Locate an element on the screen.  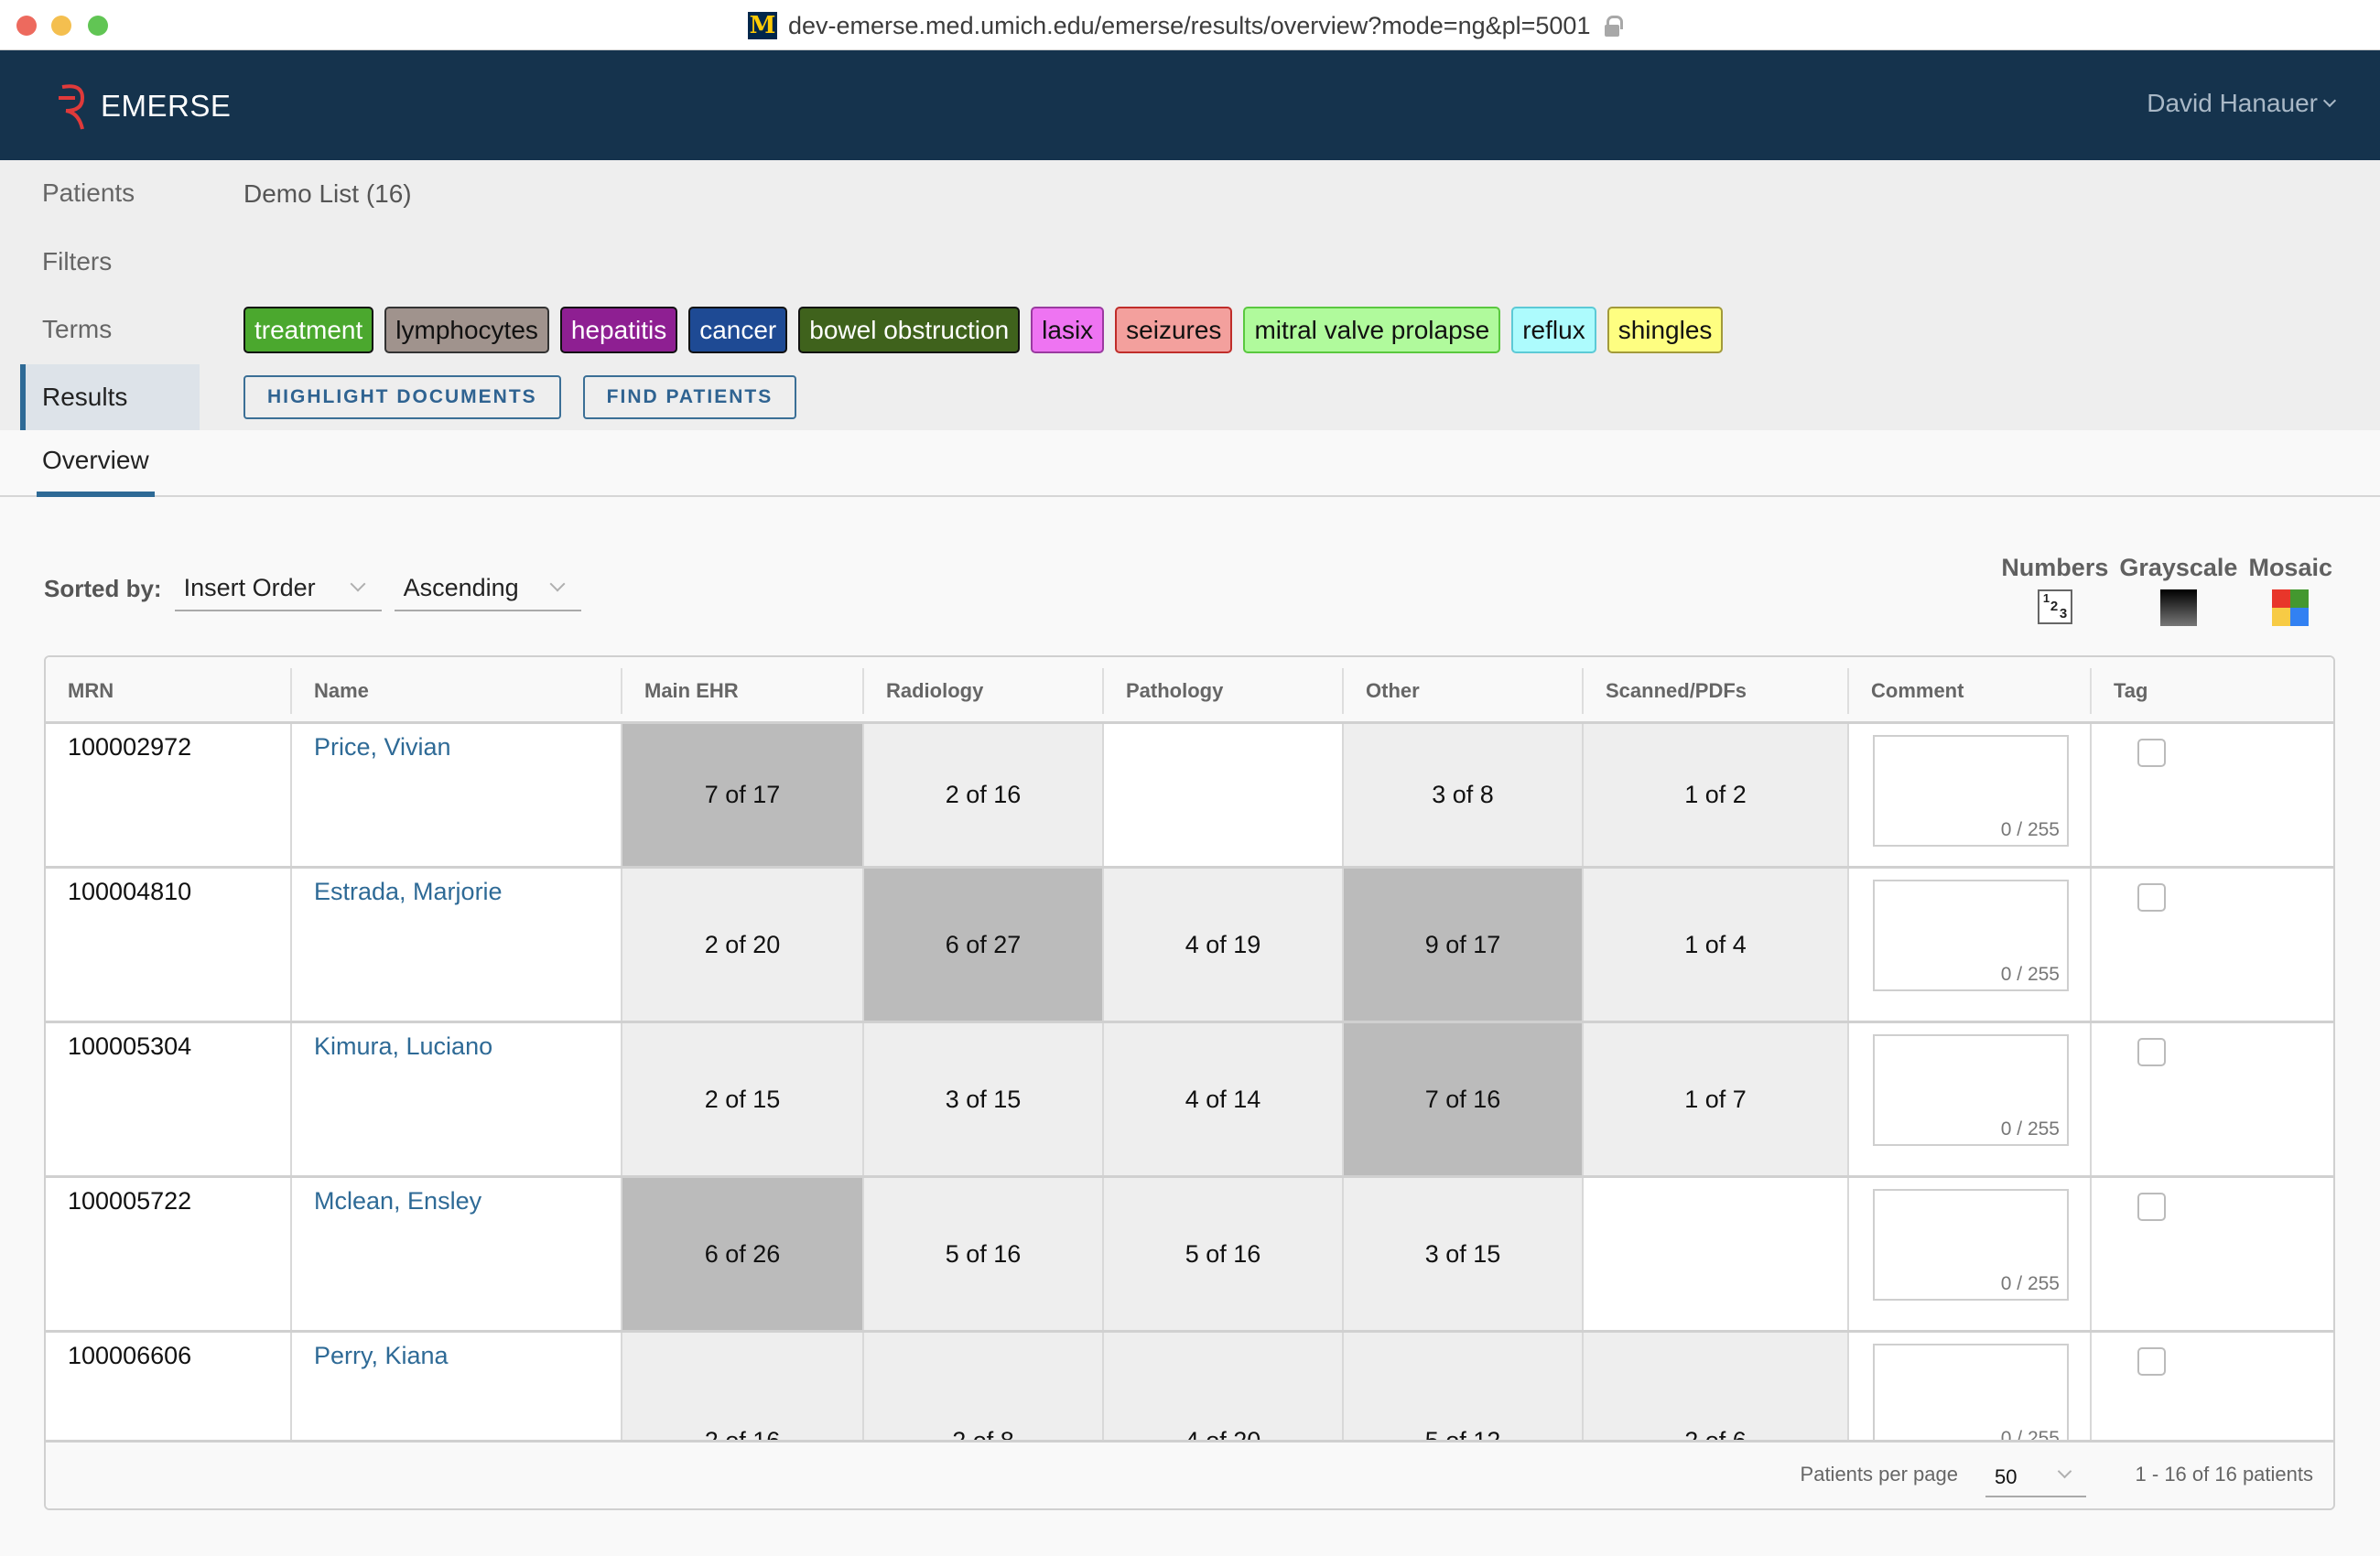
document-count: 9 of 17 is located at coordinates (1462, 944).